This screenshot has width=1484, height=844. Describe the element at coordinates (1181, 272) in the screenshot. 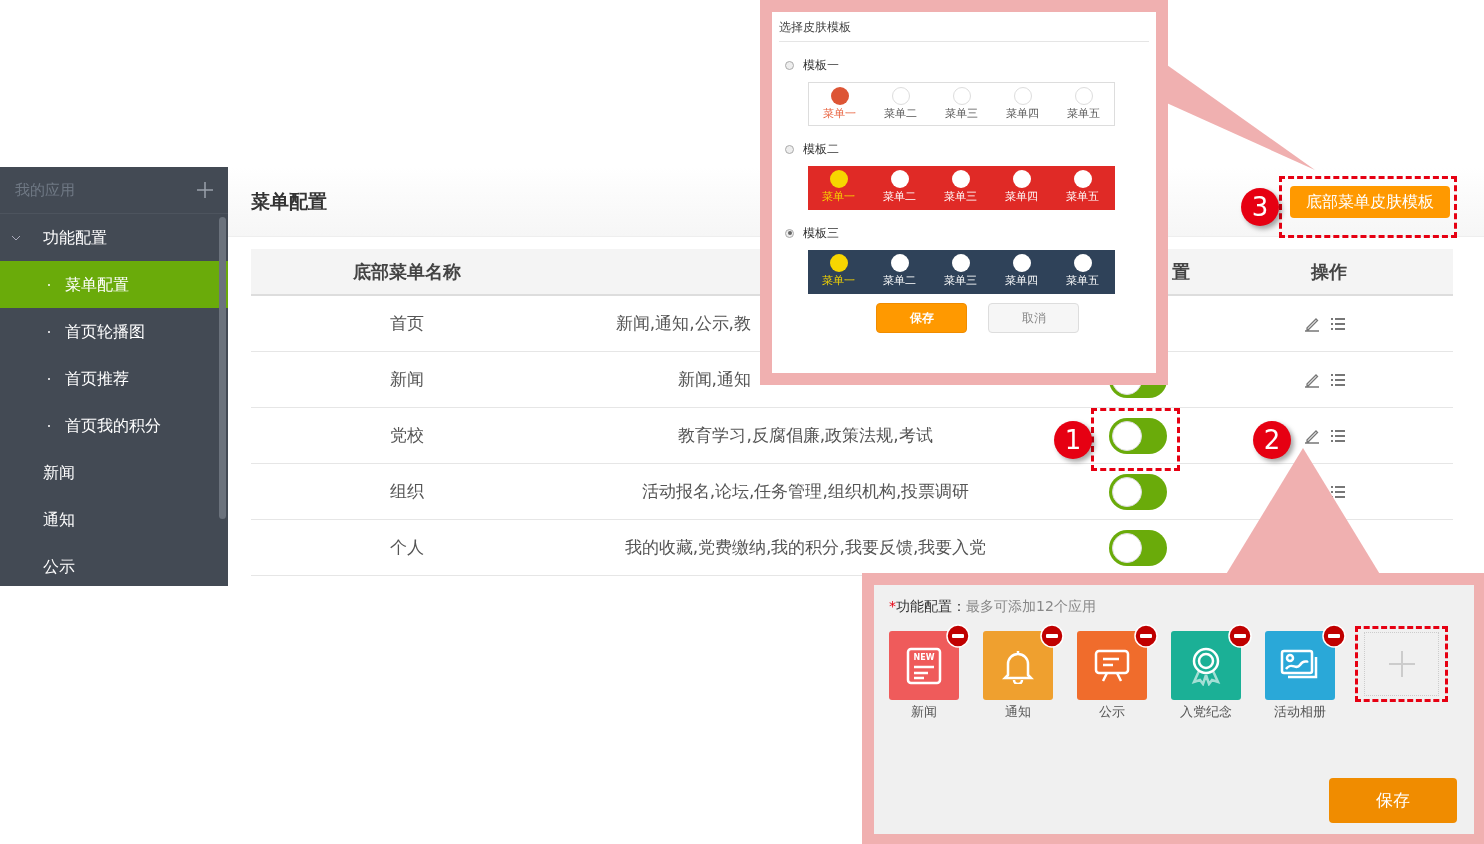

I see `column-header: 置` at that location.